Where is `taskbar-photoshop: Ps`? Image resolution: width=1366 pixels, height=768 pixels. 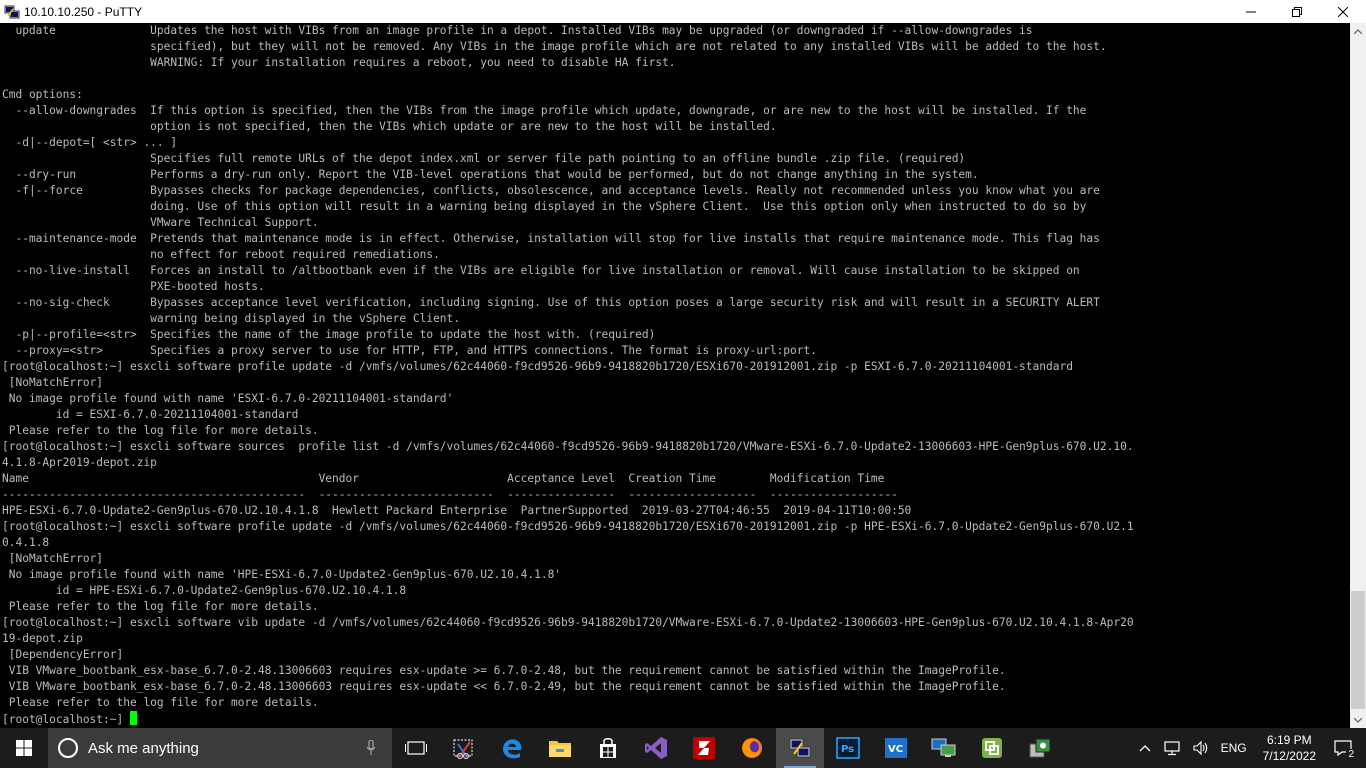 taskbar-photoshop: Ps is located at coordinates (848, 748).